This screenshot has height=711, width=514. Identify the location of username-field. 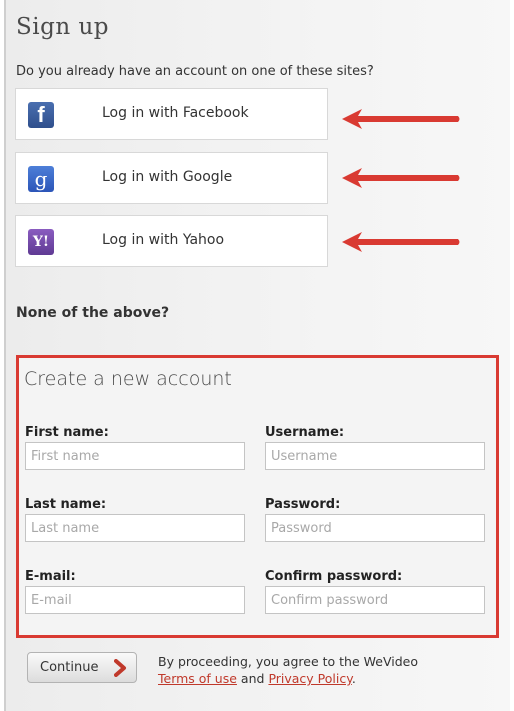
(375, 456).